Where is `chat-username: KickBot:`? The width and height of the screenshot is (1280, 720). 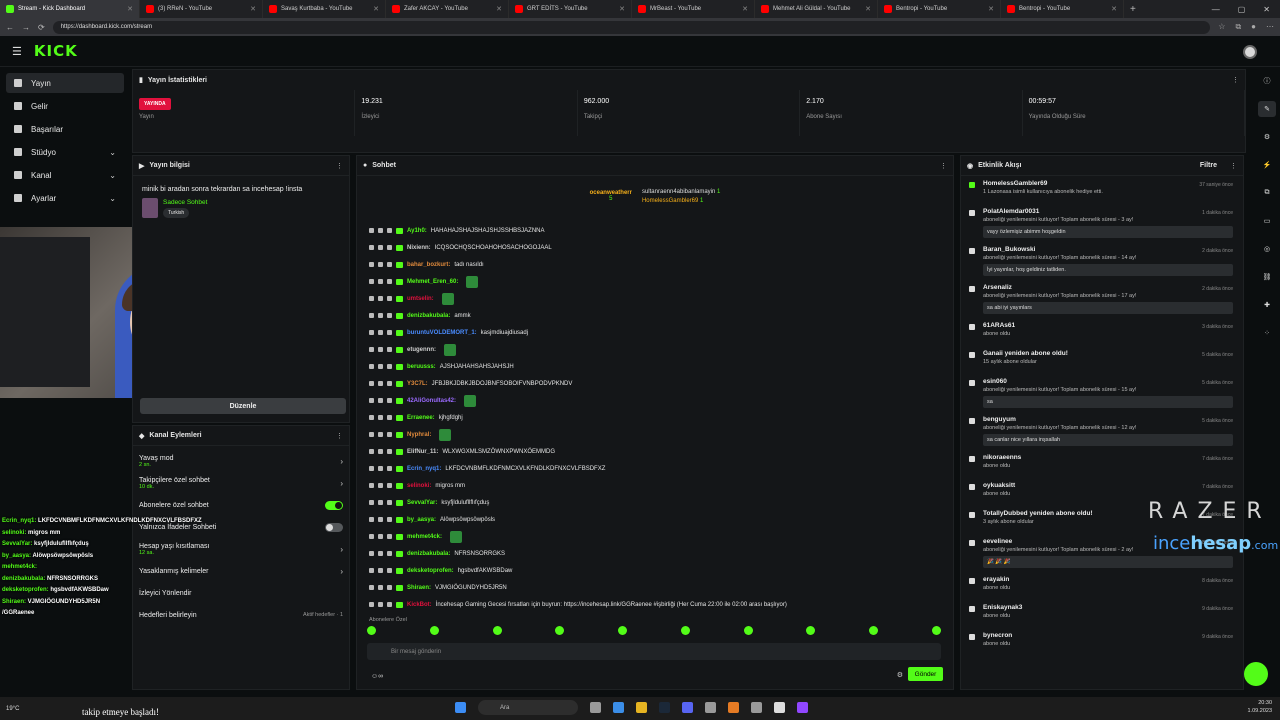
chat-username: KickBot: is located at coordinates (419, 605).